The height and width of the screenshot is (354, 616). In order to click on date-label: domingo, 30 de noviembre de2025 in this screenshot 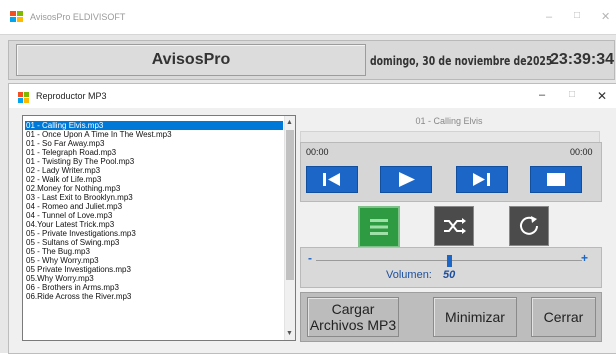, I will do `click(461, 61)`.